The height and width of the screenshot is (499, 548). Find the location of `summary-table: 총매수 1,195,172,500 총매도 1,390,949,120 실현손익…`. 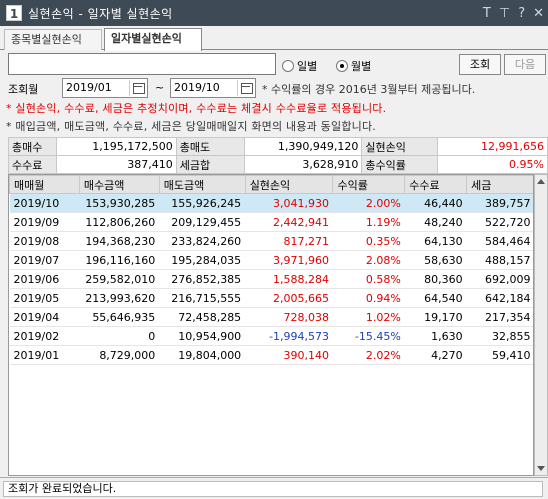

summary-table: 총매수 1,195,172,500 총매도 1,390,949,120 실현손익… is located at coordinates (278, 155).